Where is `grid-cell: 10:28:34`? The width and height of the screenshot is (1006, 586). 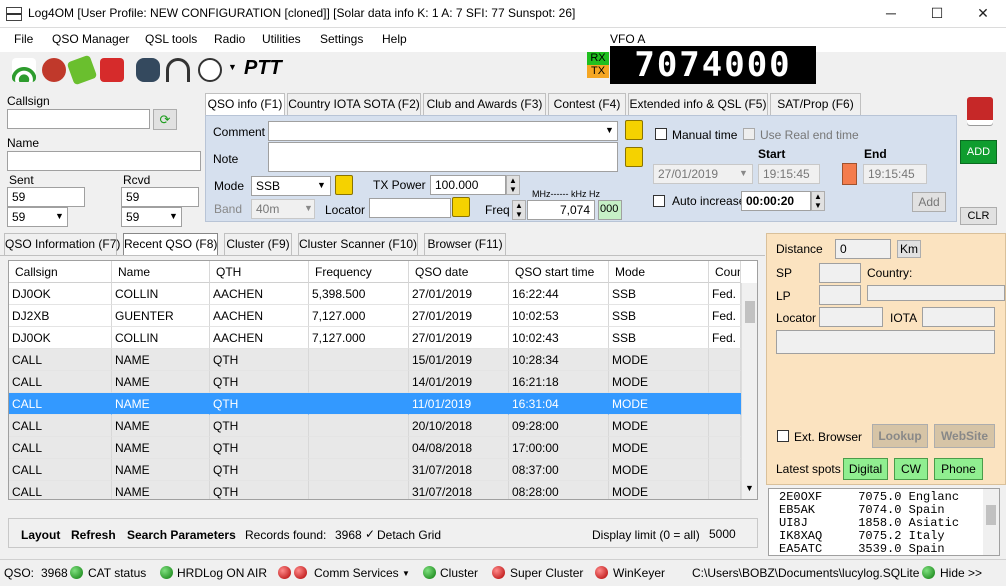
grid-cell: 10:28:34 is located at coordinates (559, 360).